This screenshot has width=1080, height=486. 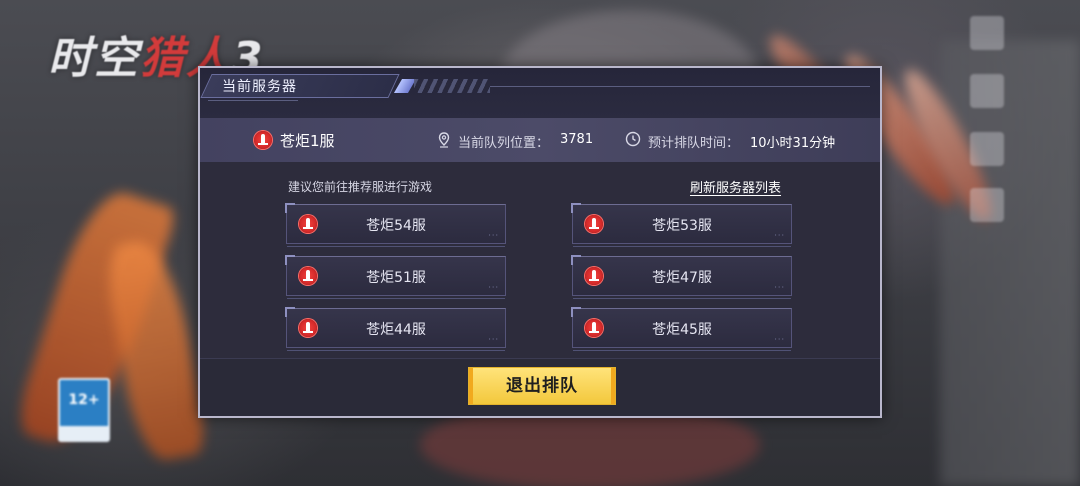 I want to click on queue-position-label: 当前队列位置：, so click(x=504, y=143).